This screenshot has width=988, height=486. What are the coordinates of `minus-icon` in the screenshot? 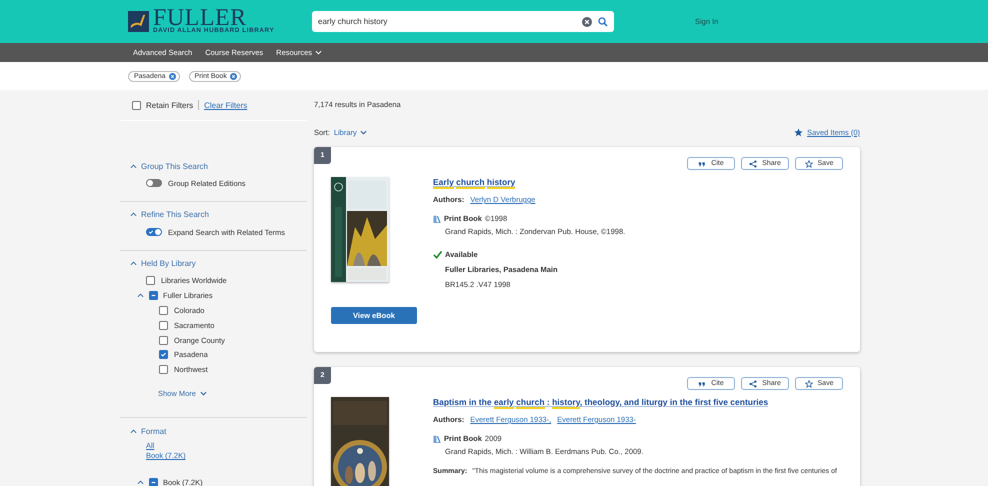 It's located at (153, 482).